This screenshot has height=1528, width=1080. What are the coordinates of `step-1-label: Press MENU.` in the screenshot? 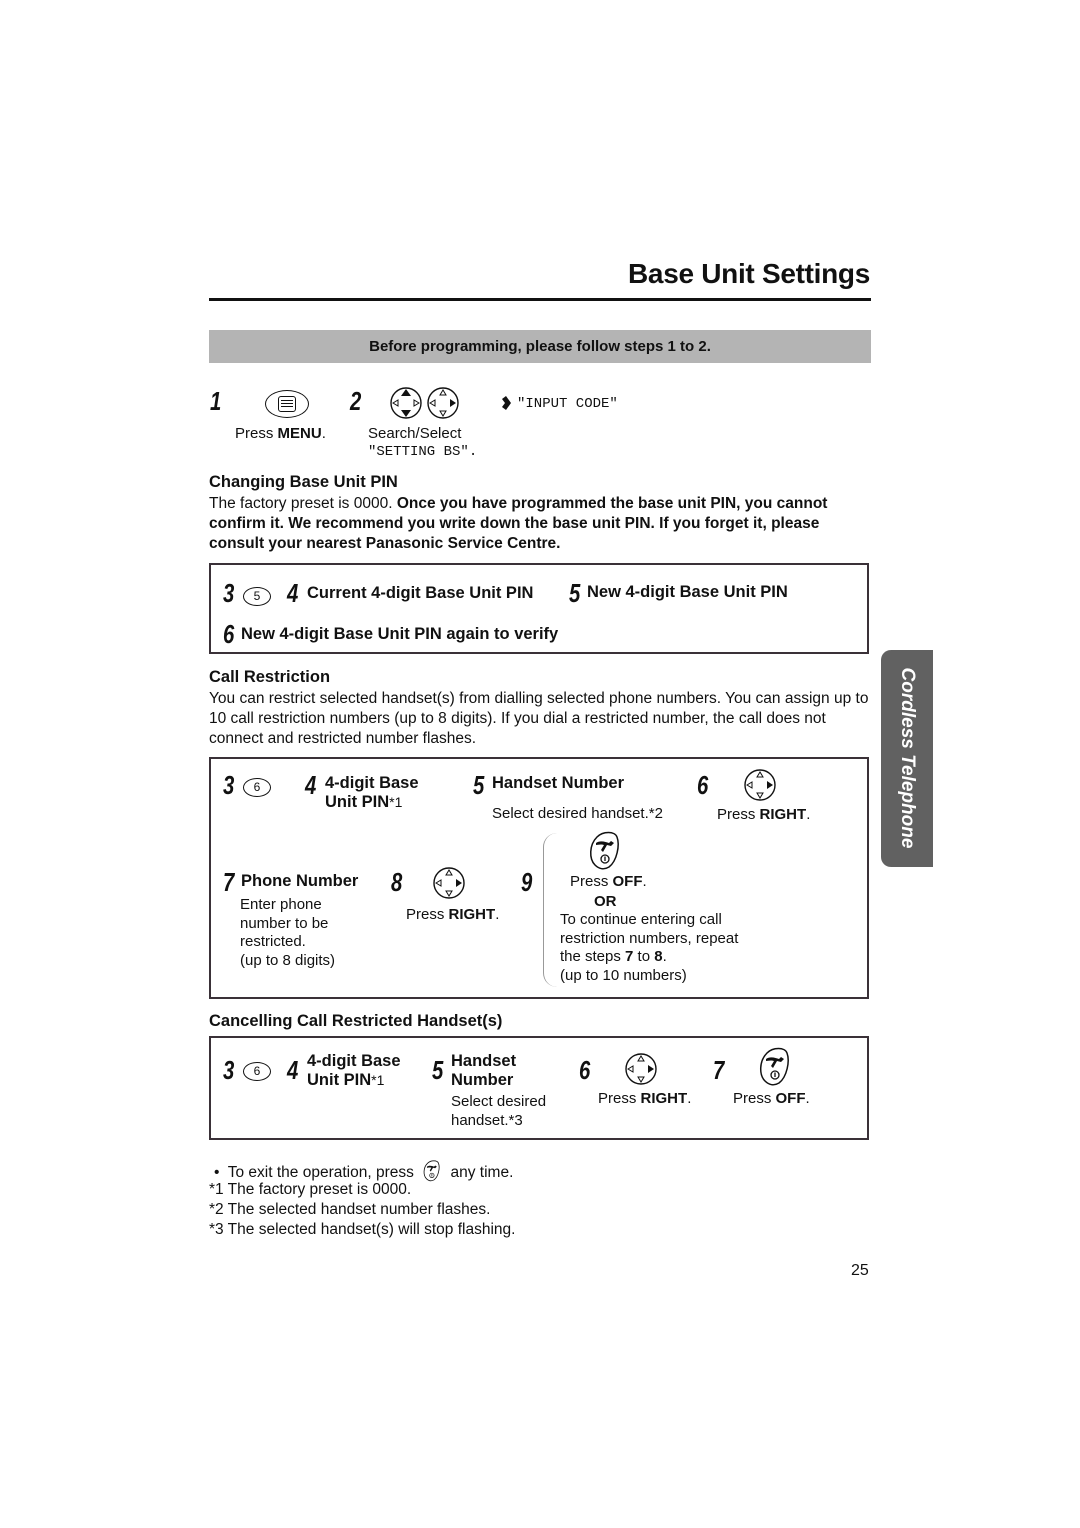 It's located at (280, 433).